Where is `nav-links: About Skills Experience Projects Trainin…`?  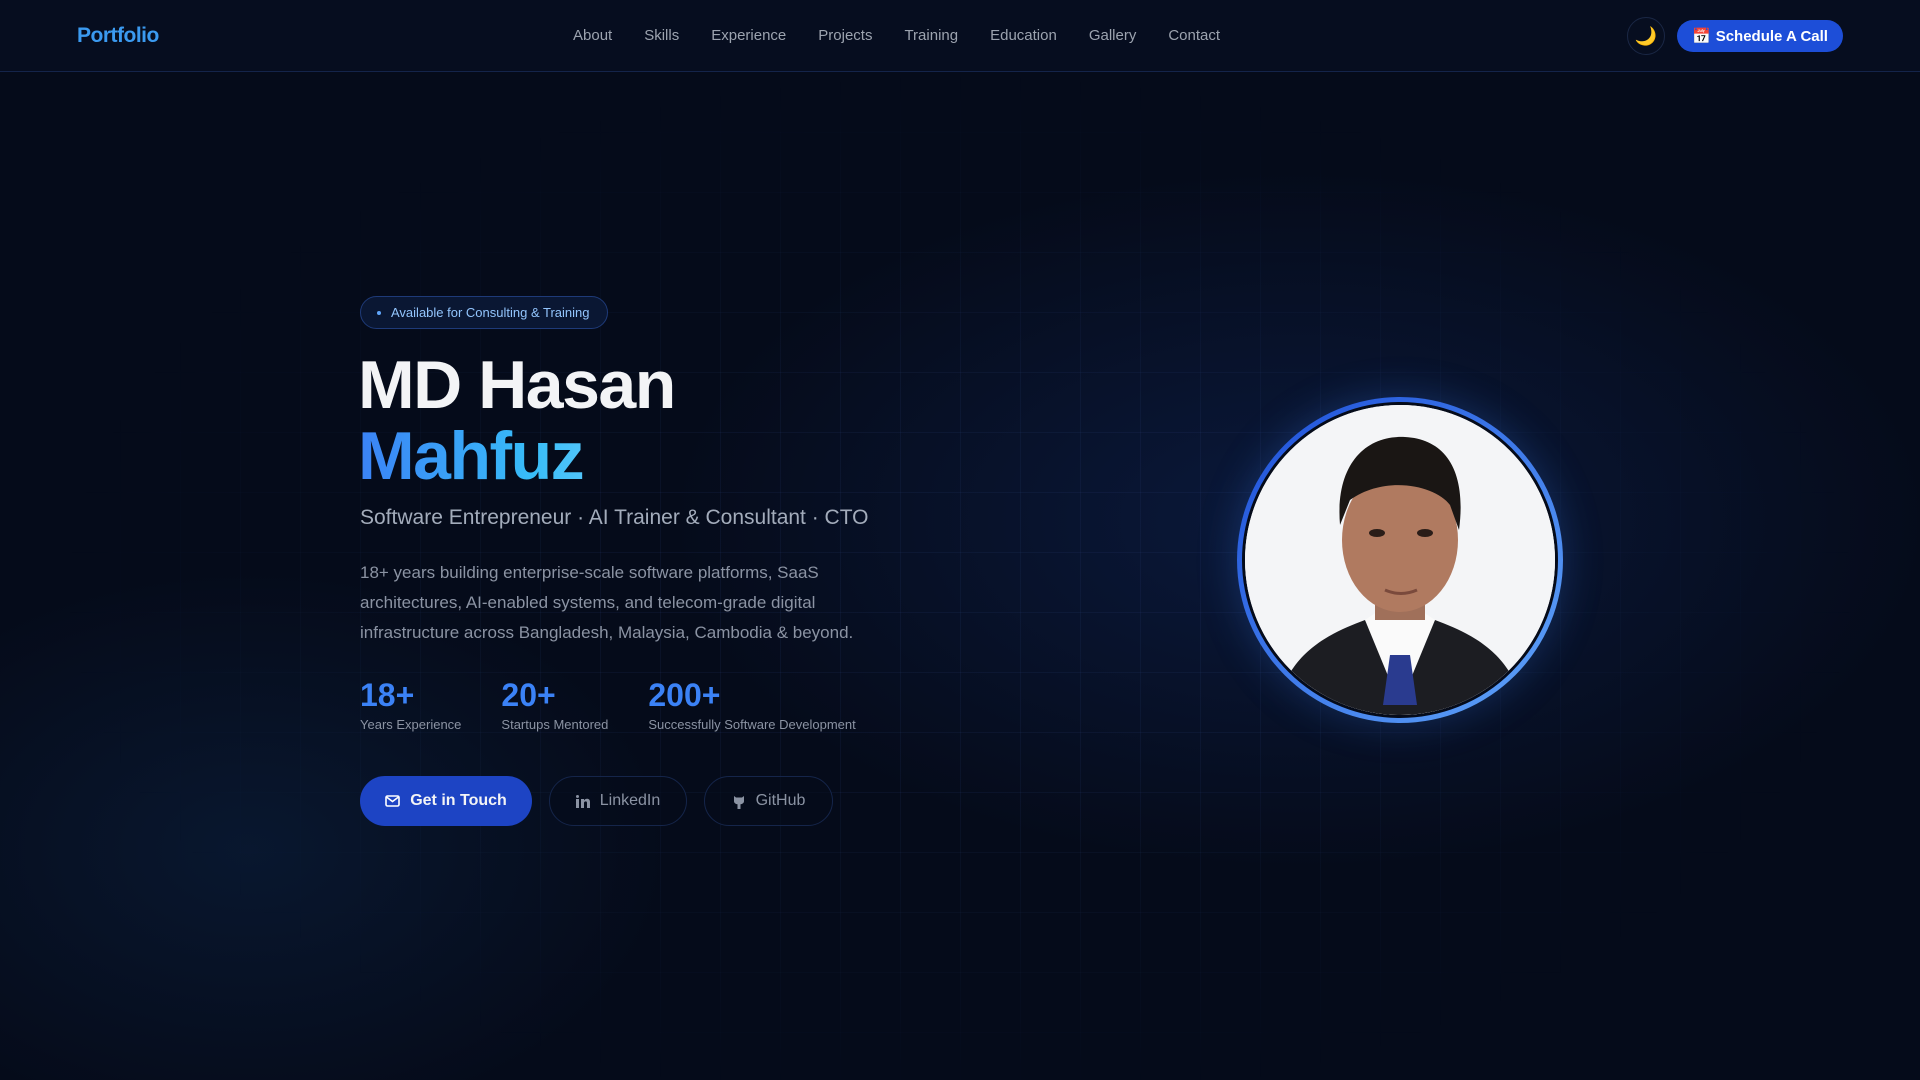 nav-links: About Skills Experience Projects Trainin… is located at coordinates (896, 35).